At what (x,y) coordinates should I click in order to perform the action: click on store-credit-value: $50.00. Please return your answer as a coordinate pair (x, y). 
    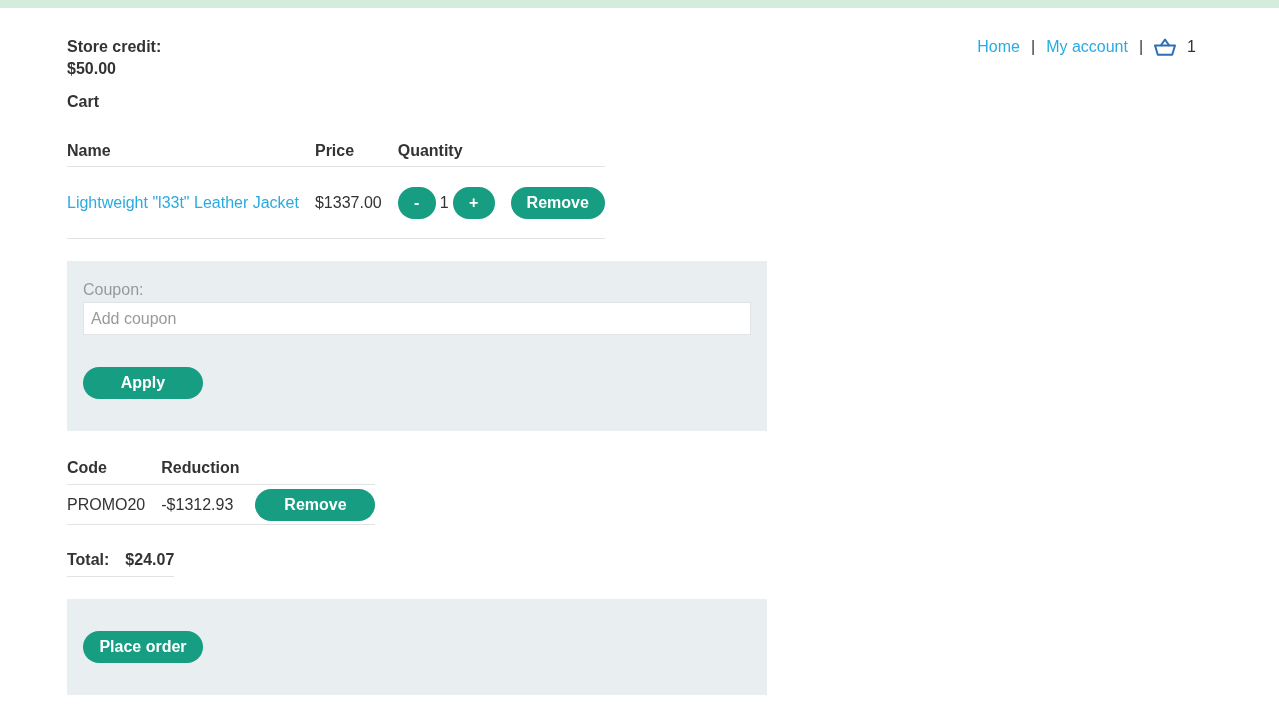
    Looking at the image, I should click on (92, 69).